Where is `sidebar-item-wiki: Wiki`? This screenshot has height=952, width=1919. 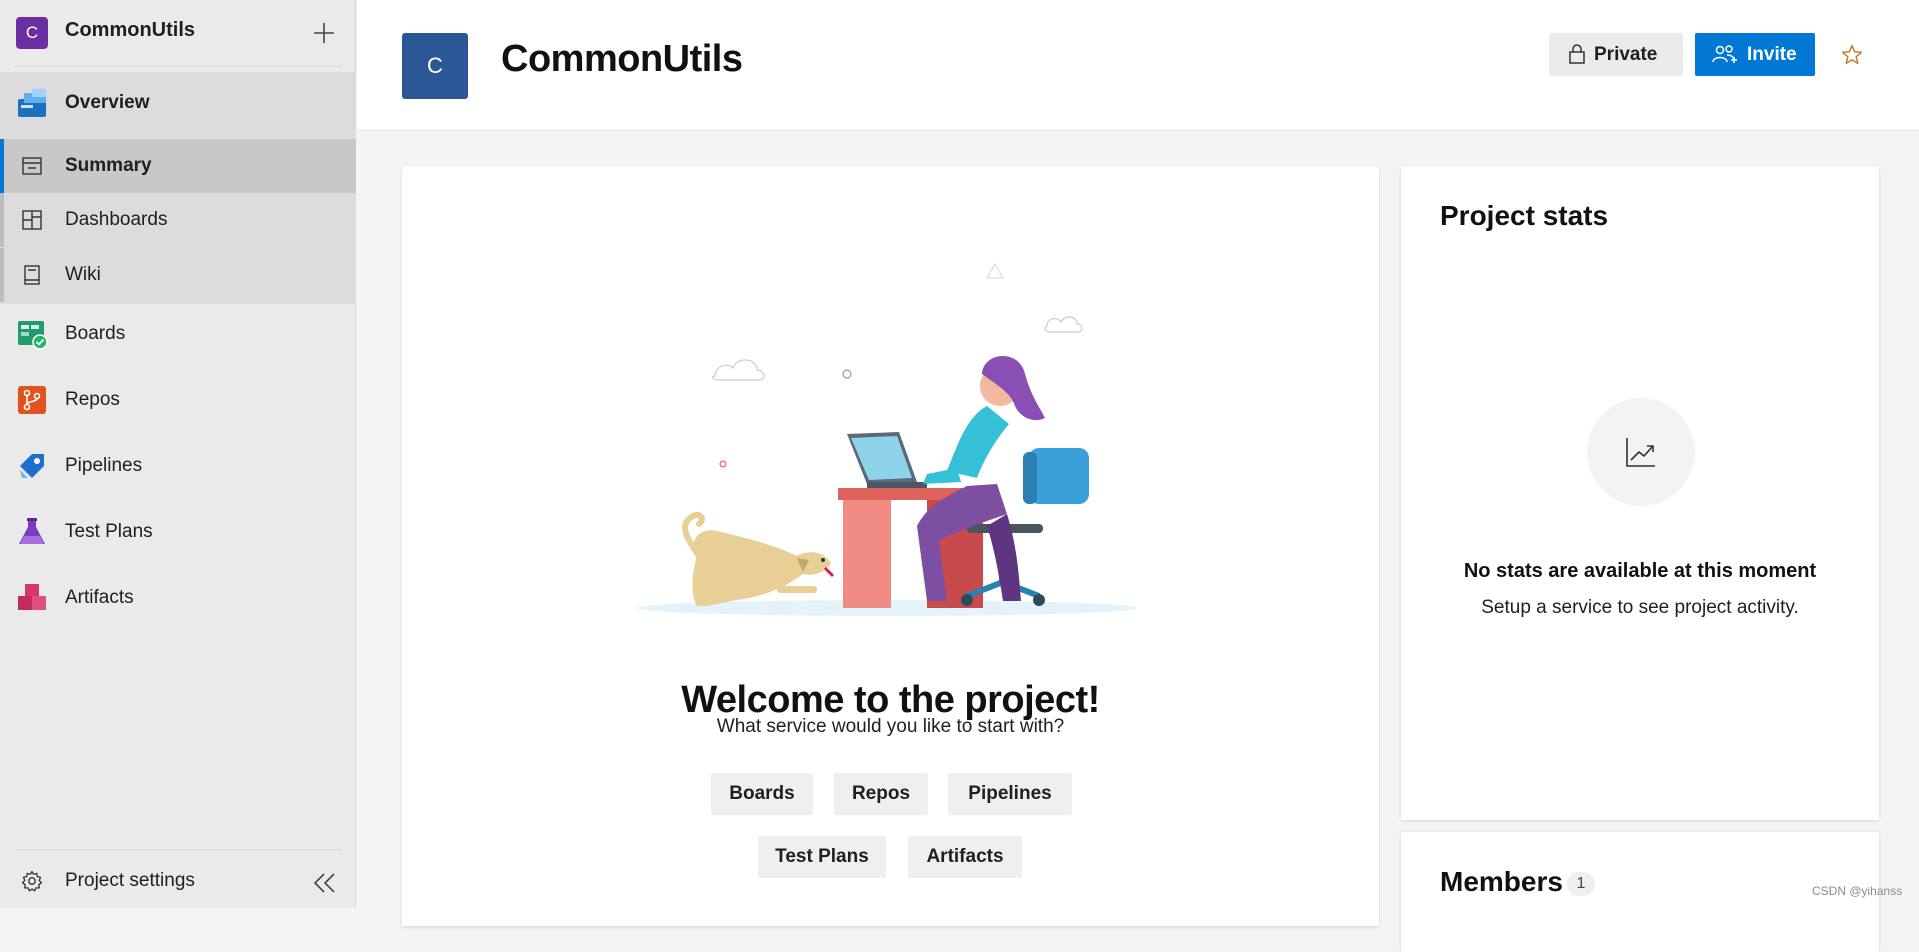
sidebar-item-wiki: Wiki is located at coordinates (178, 275).